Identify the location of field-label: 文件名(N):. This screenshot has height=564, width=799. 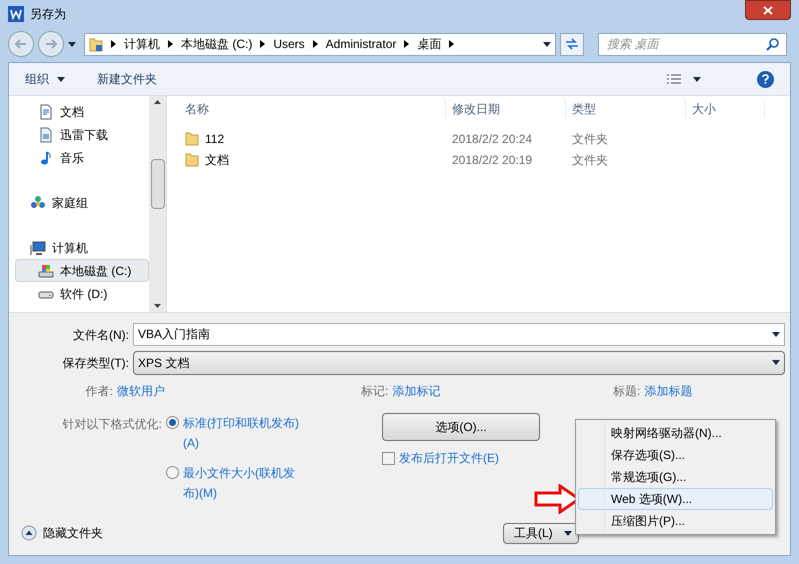
(101, 335).